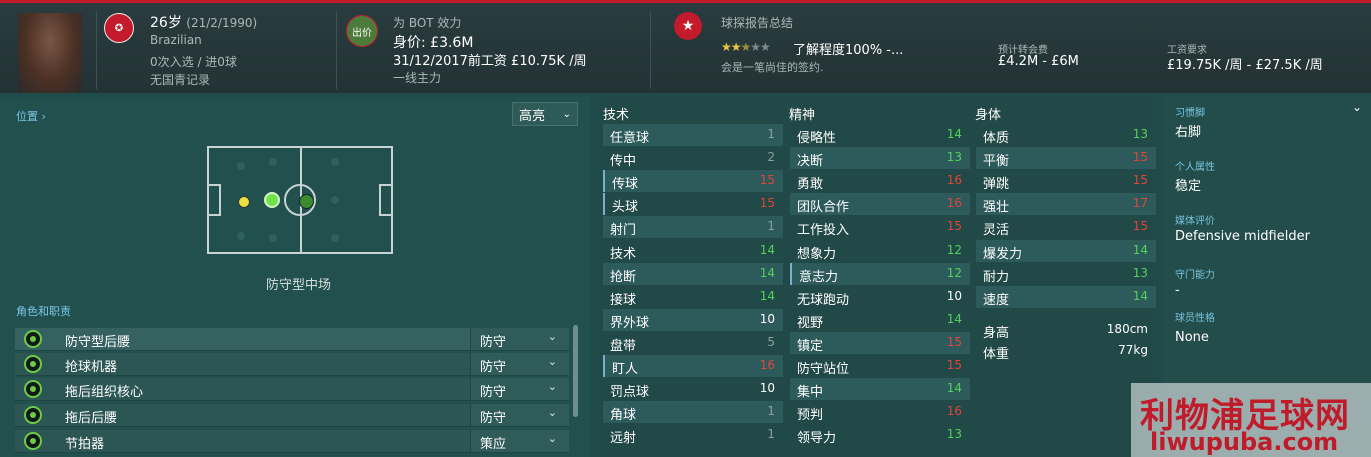  Describe the element at coordinates (880, 297) in the screenshot. I see `attribute-row: 无球跑动 10` at that location.